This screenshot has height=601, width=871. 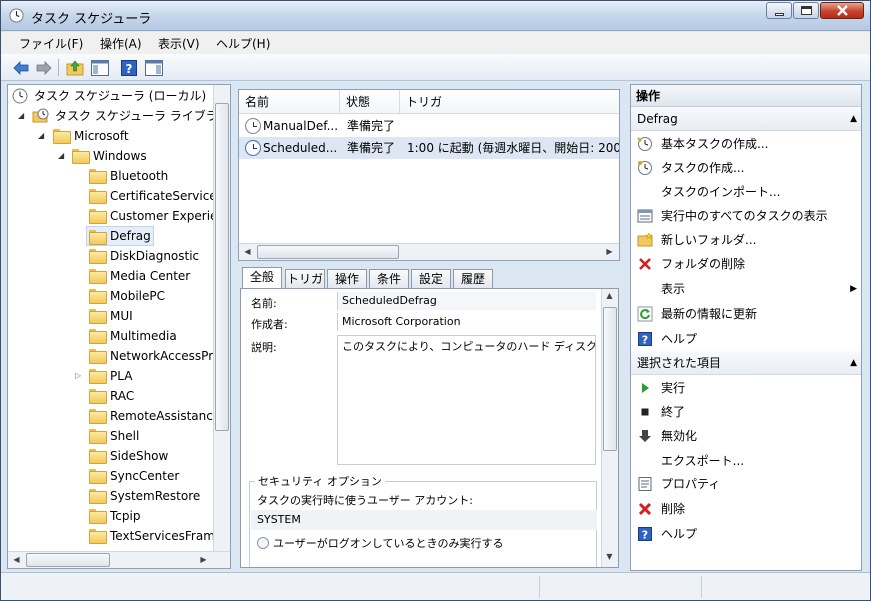 I want to click on tree-folder-label: MobilePC, so click(x=137, y=296).